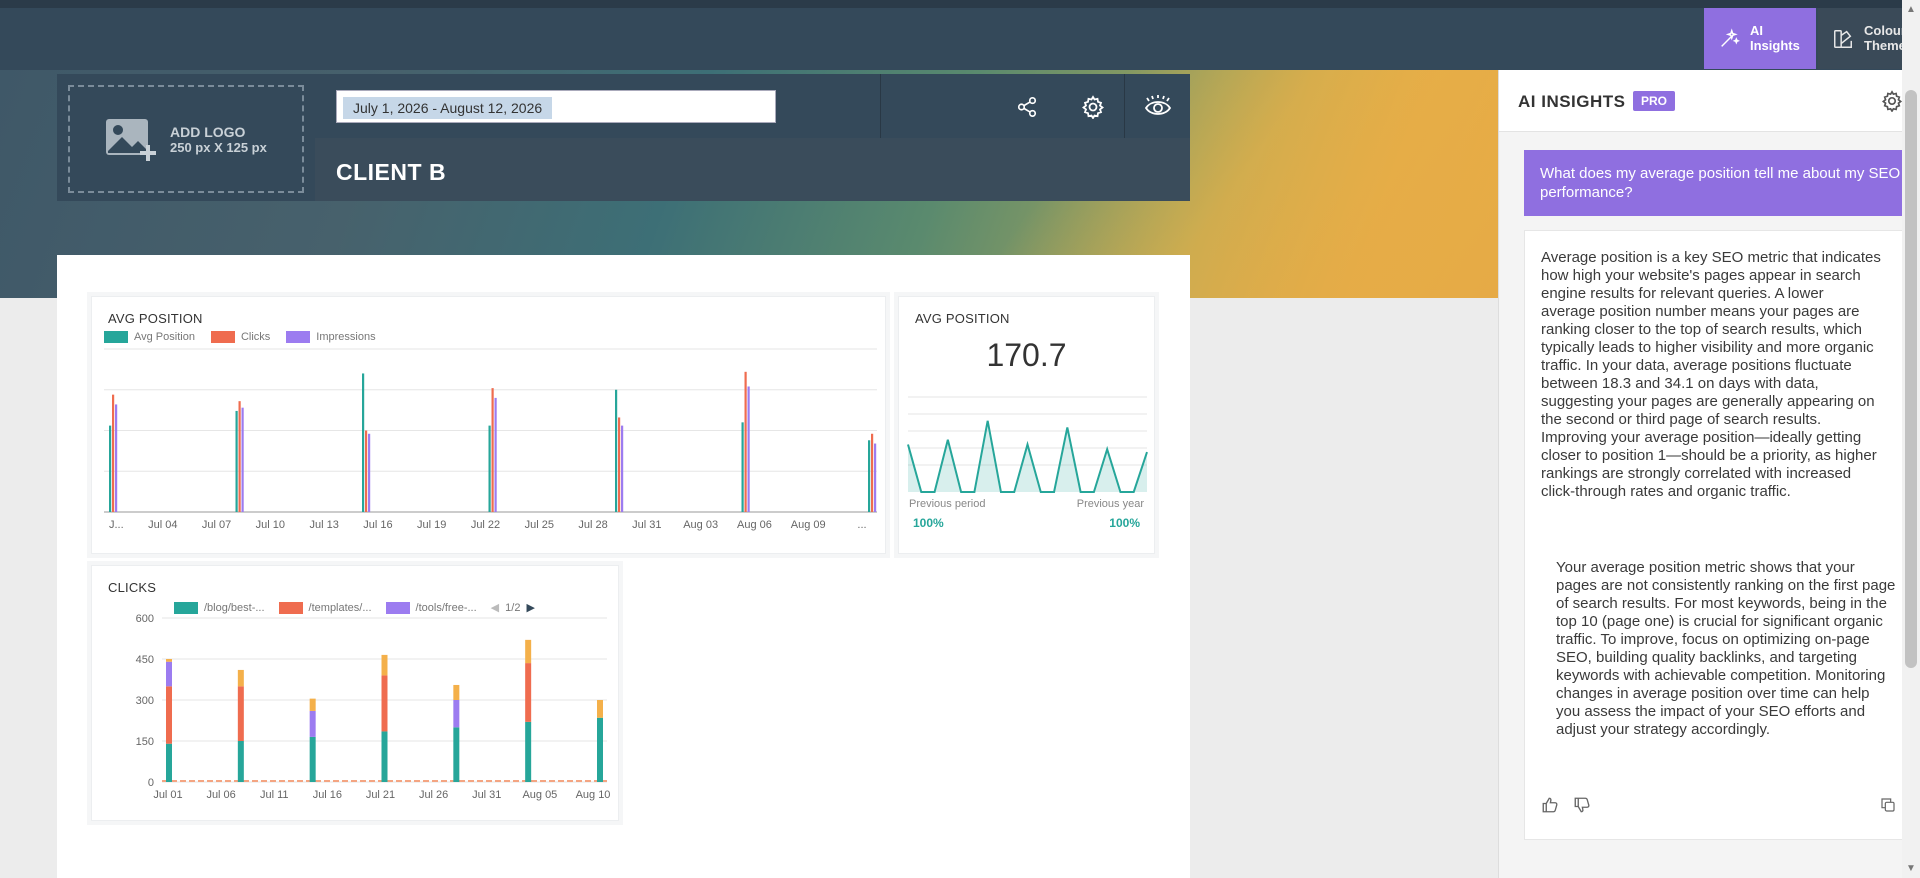  I want to click on colour-theme-label: Colour Theme, so click(1885, 38).